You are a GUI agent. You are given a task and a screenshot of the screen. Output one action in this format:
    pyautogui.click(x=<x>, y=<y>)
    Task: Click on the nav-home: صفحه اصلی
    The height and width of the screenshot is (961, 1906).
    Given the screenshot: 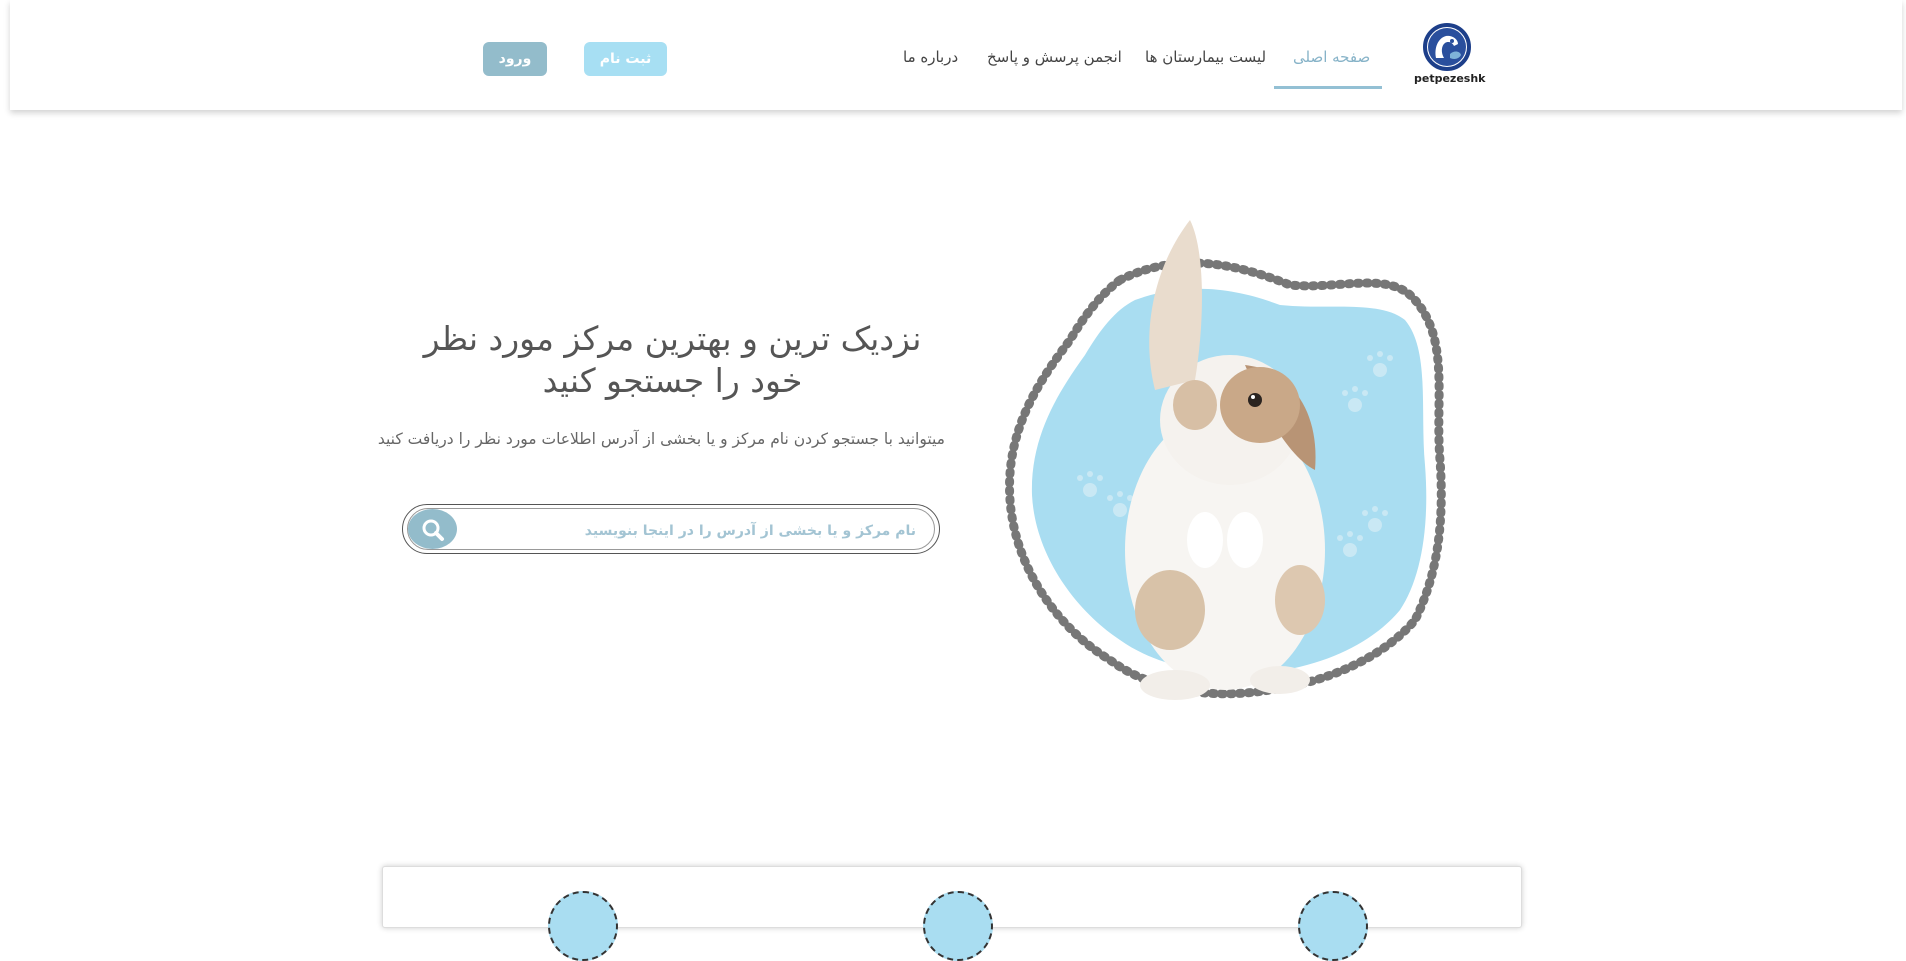 What is the action you would take?
    pyautogui.click(x=1331, y=57)
    